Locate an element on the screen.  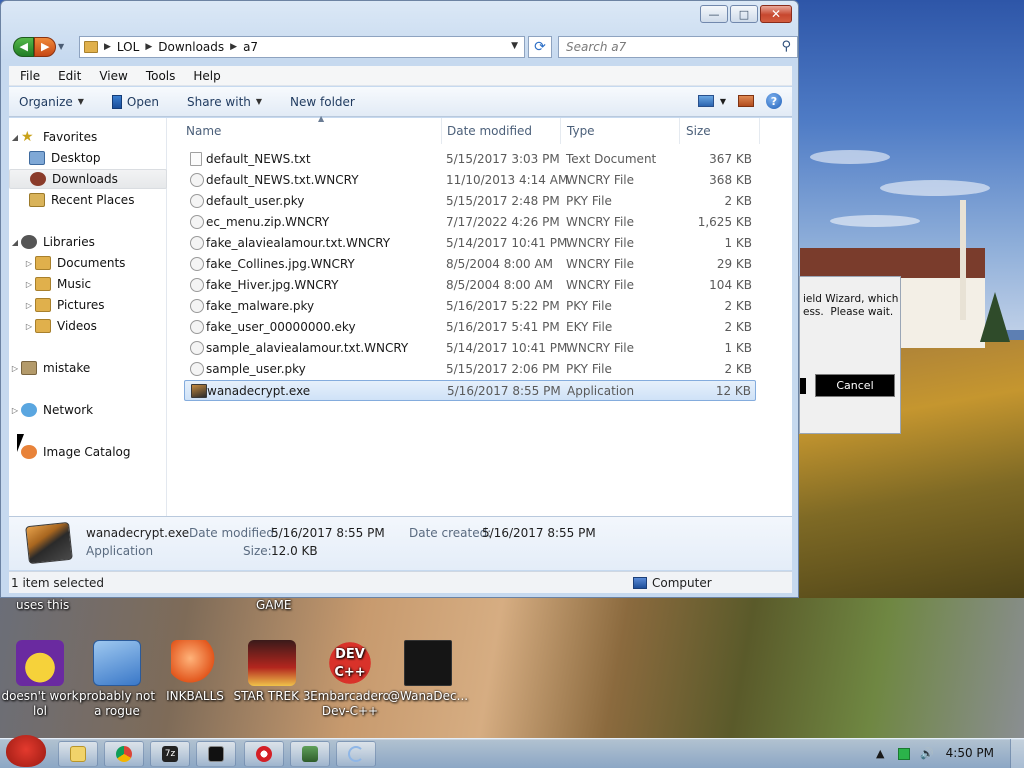
new-folder-button: New folder is located at coordinates (322, 102).